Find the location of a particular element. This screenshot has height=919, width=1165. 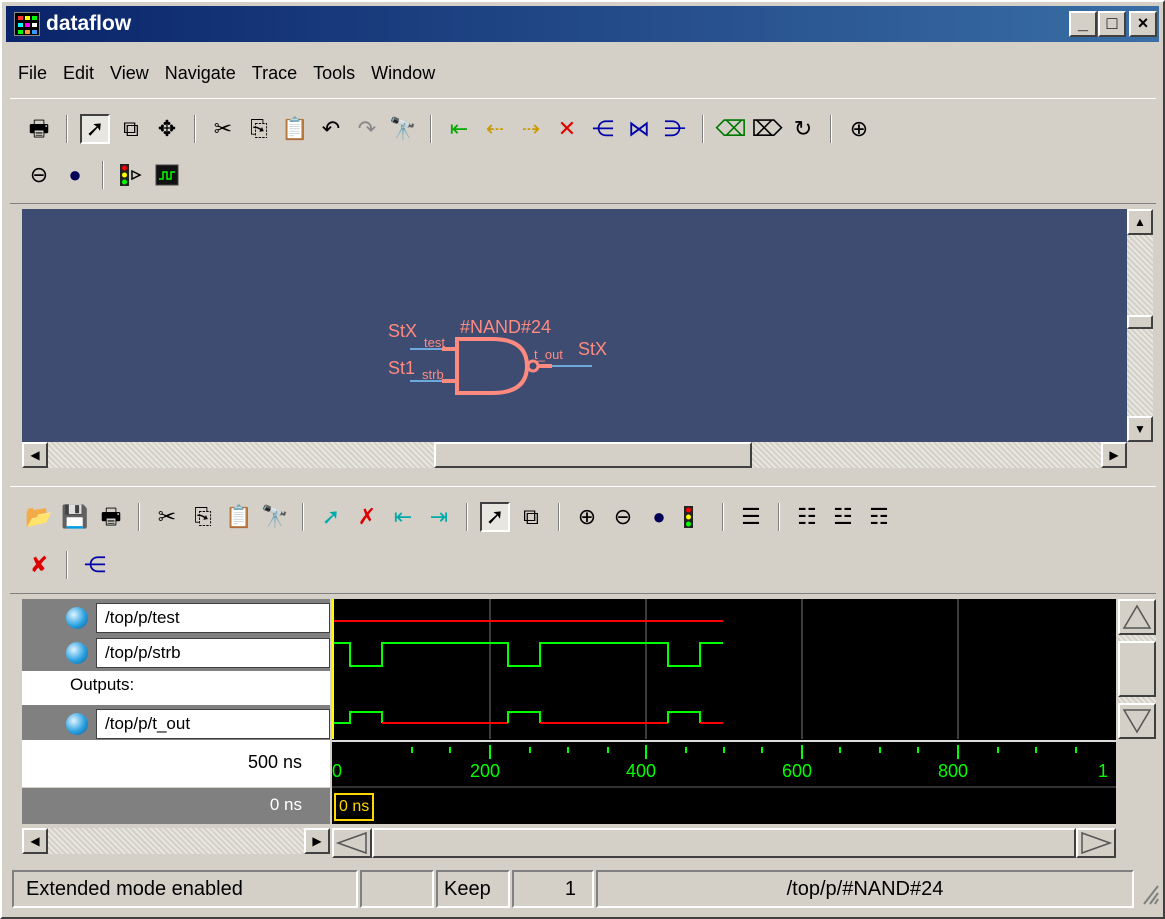

wave-vertical-scrollbar is located at coordinates (1137, 669).